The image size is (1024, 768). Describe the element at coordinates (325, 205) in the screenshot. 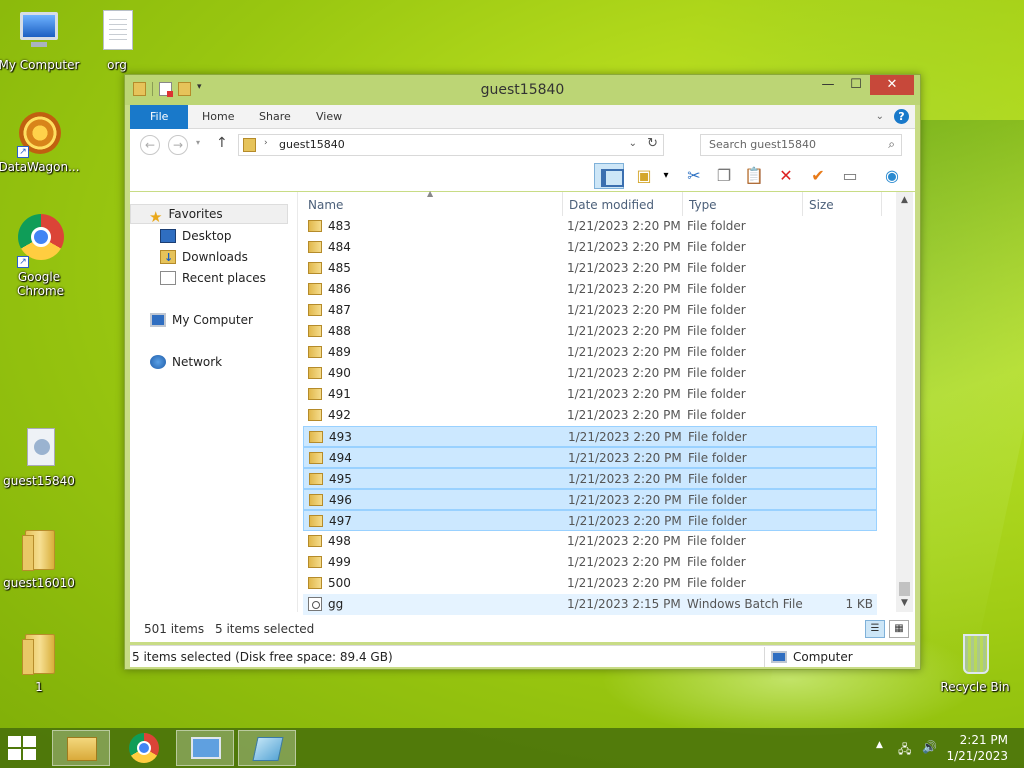

I see `column-name: Name` at that location.